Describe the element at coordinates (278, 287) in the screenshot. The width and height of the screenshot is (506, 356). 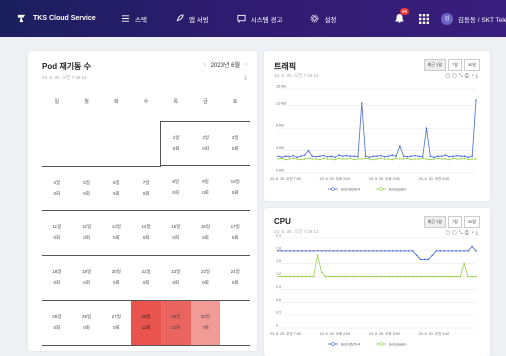
I see `y-tick-label: 0.9` at that location.